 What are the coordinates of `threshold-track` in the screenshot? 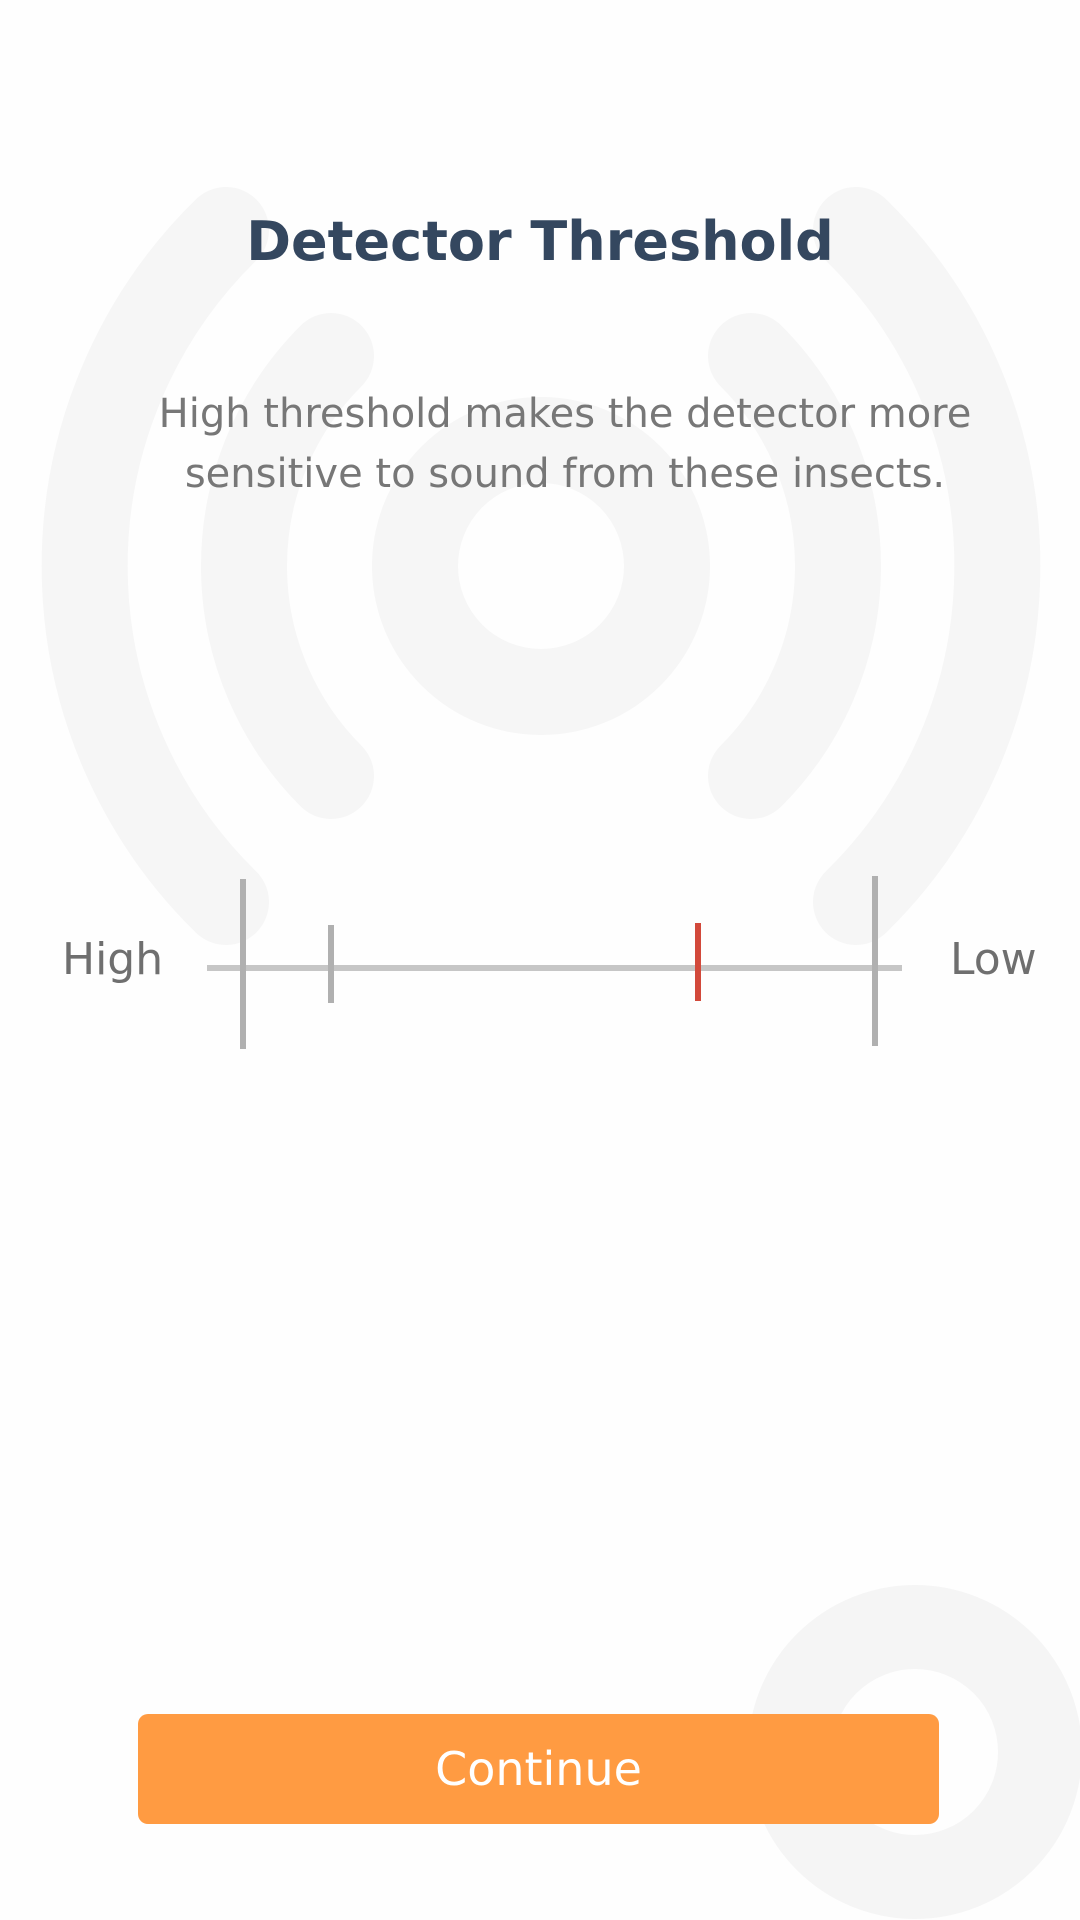 It's located at (554, 965).